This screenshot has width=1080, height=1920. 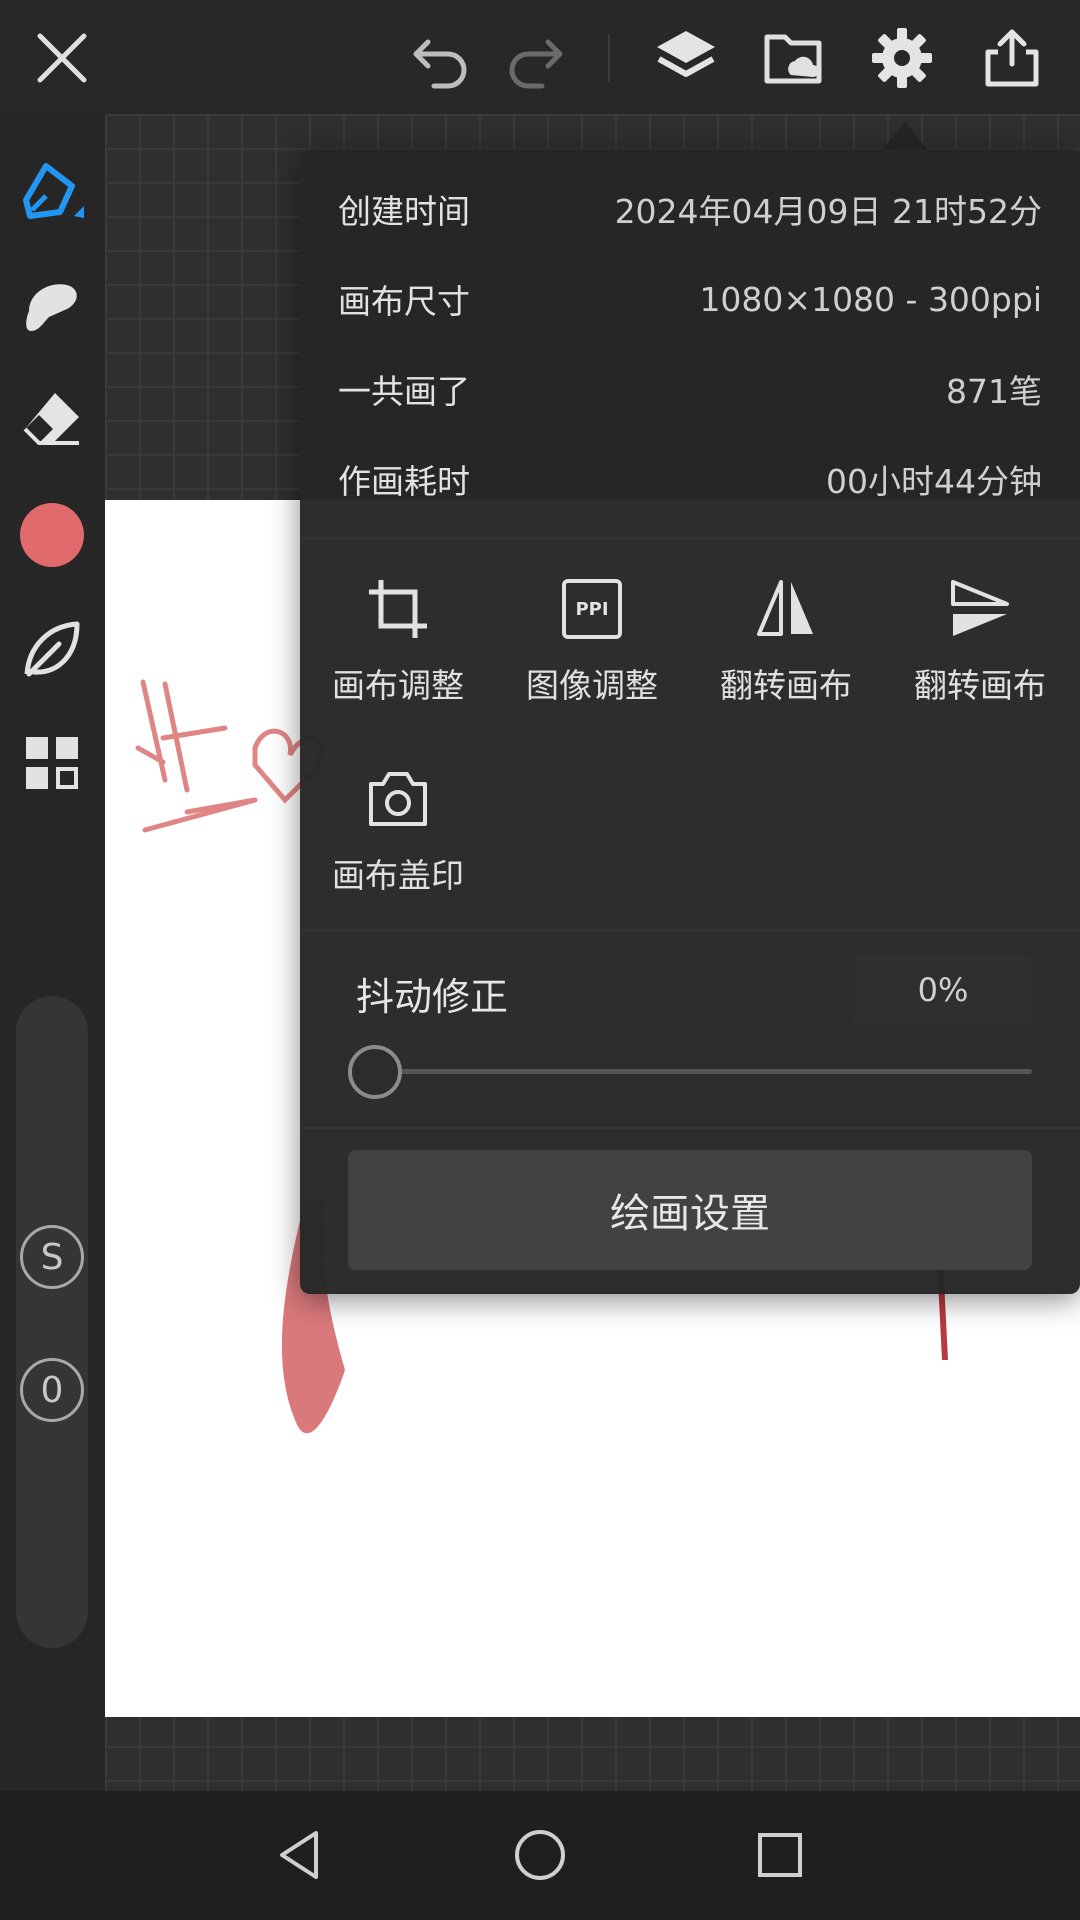 I want to click on eraser-icon, so click(x=52, y=420).